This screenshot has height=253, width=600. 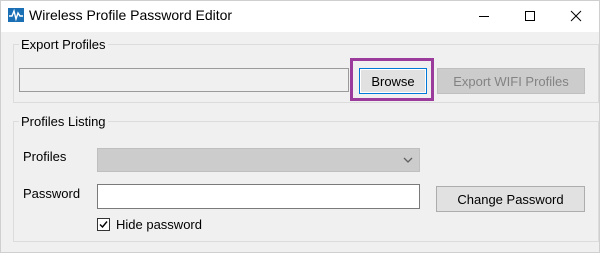 I want to click on title-bar: Wireless Profile Password Editor, so click(x=300, y=16).